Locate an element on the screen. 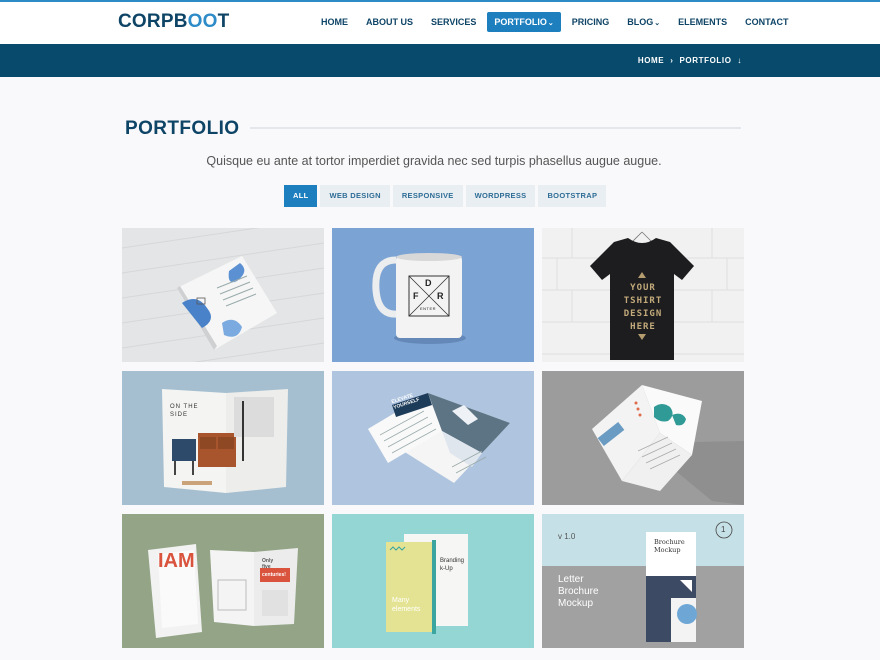 The height and width of the screenshot is (660, 880). nav-pricing: PRICING is located at coordinates (591, 22).